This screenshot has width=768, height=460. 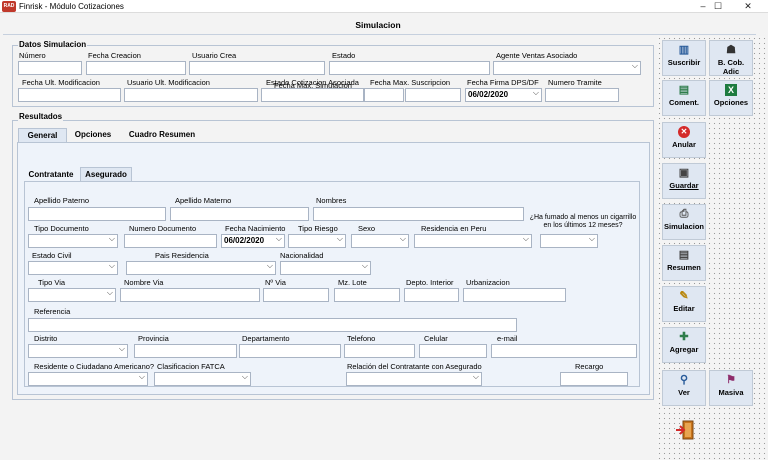 I want to click on tab-cuadro-resumen: Cuadro Resumen, so click(x=162, y=135).